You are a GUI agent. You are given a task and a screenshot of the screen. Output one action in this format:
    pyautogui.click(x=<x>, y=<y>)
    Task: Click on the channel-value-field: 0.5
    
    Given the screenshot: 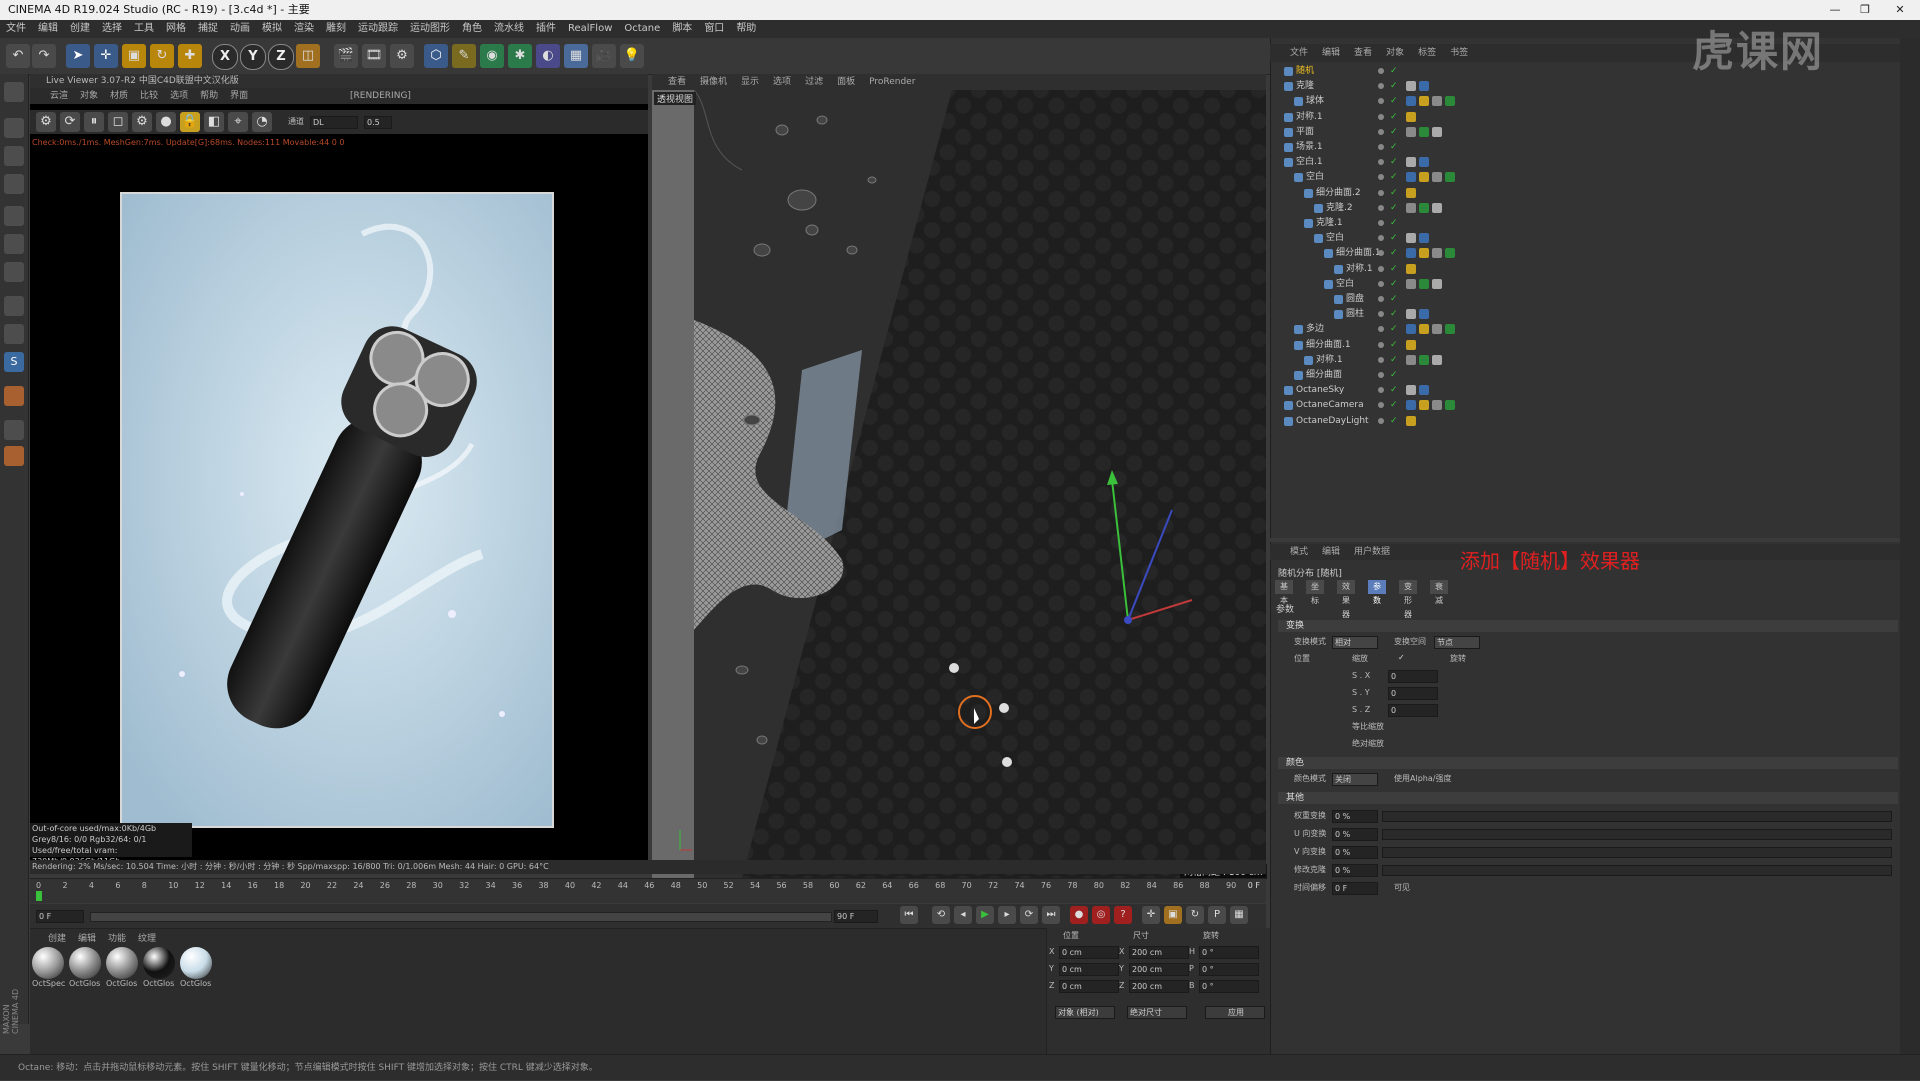 What is the action you would take?
    pyautogui.click(x=378, y=122)
    